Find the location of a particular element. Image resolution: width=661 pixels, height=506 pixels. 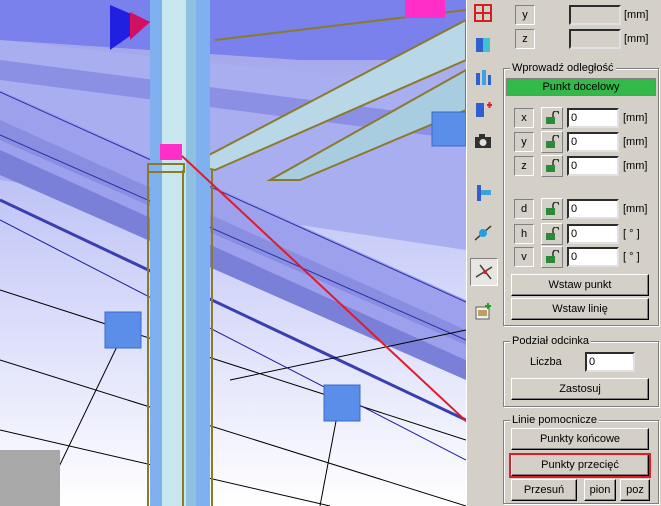

snap-point-icon is located at coordinates (483, 233).